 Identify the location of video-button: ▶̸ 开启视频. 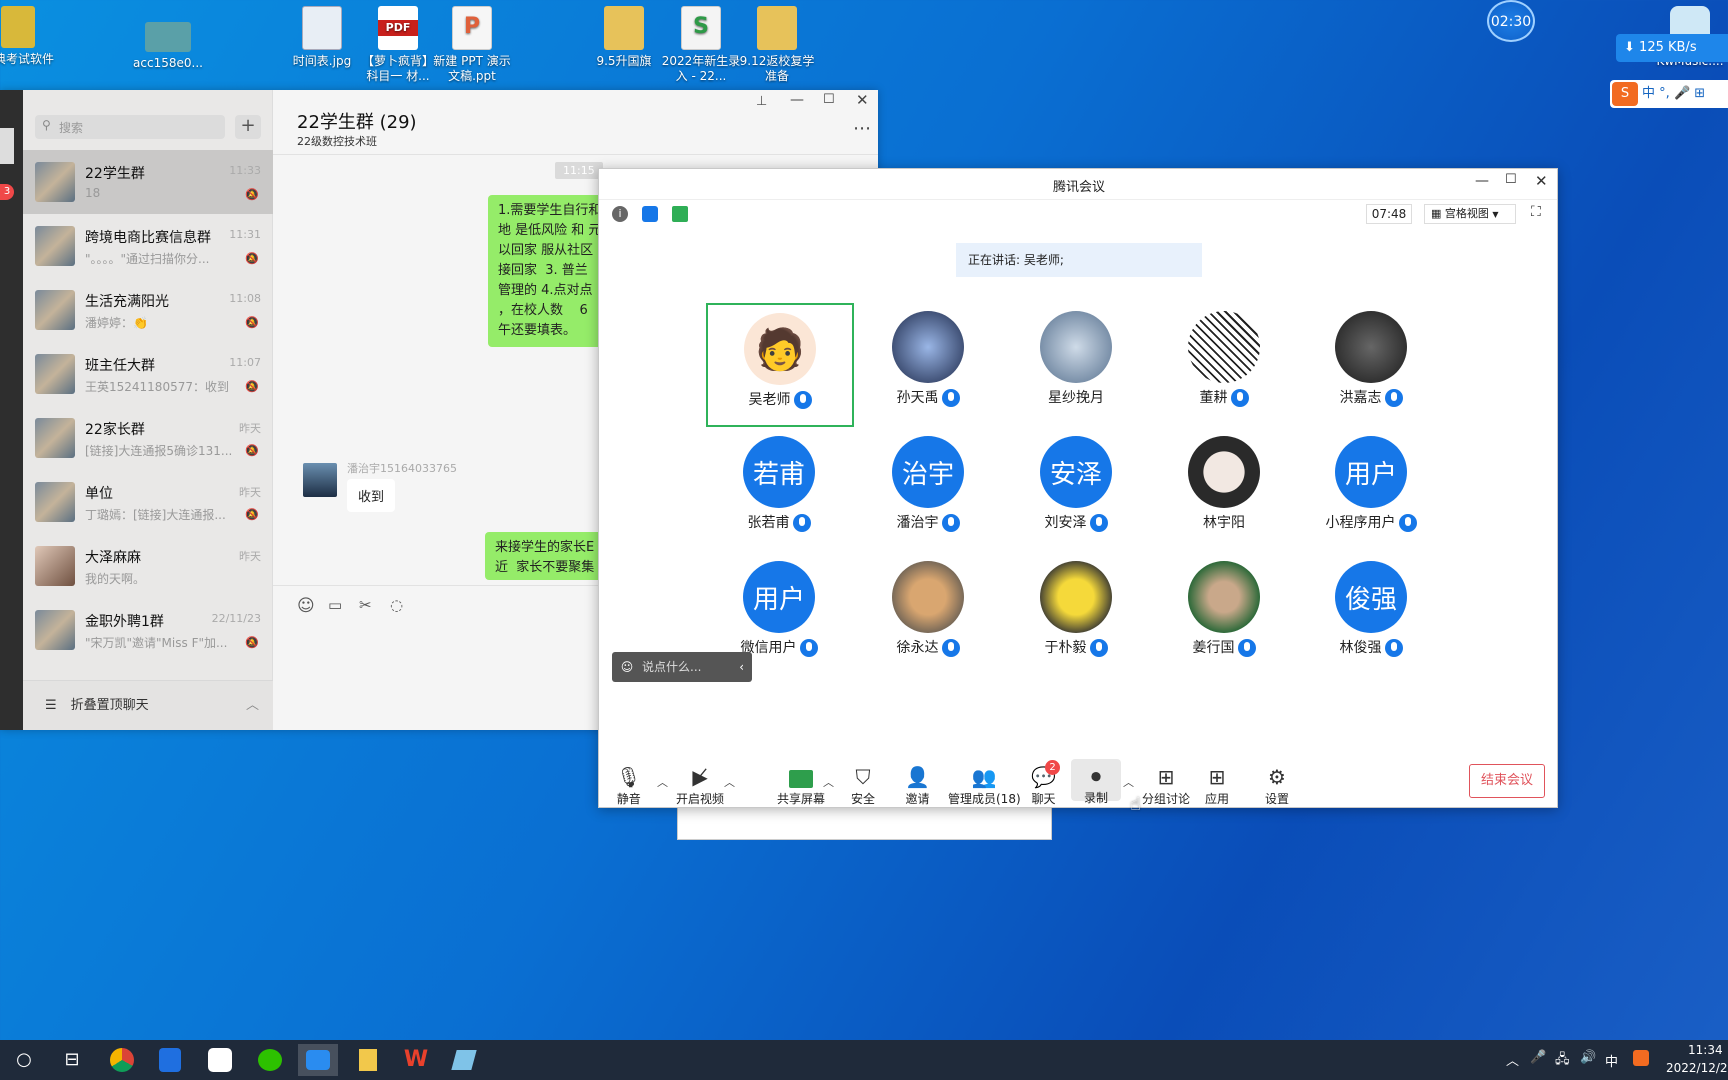
(700, 785).